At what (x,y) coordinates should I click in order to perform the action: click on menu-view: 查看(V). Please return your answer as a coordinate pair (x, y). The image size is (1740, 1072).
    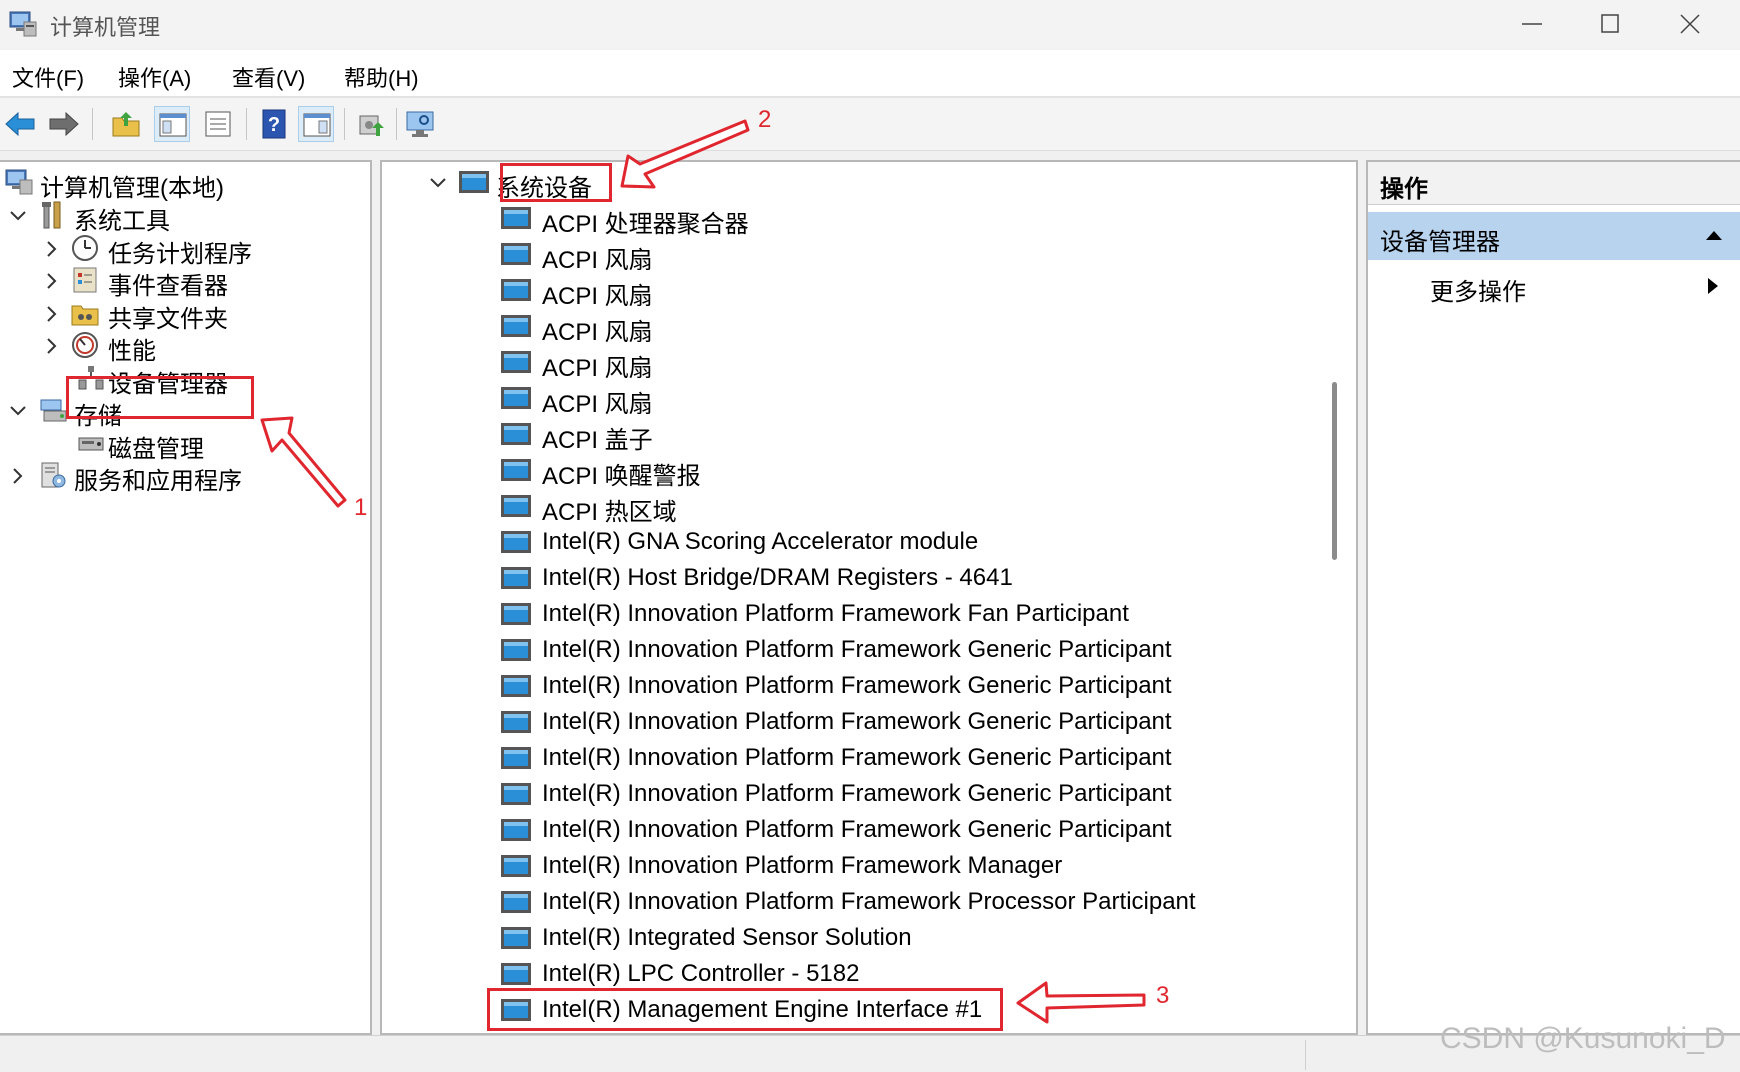
    Looking at the image, I should click on (268, 77).